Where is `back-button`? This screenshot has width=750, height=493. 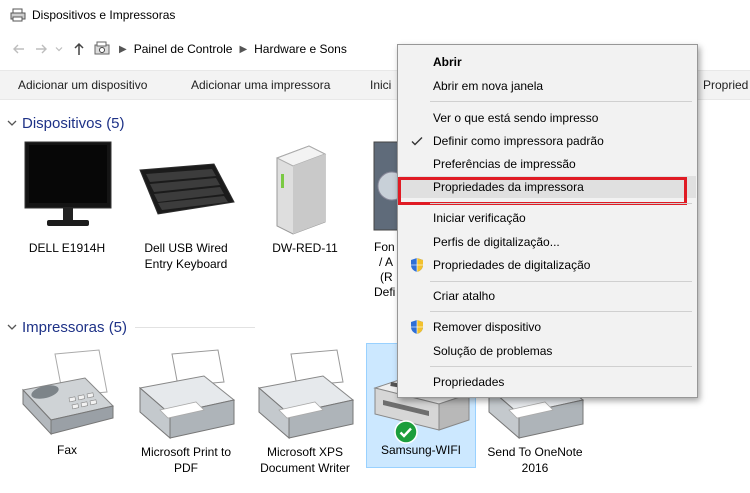
back-button is located at coordinates (19, 49).